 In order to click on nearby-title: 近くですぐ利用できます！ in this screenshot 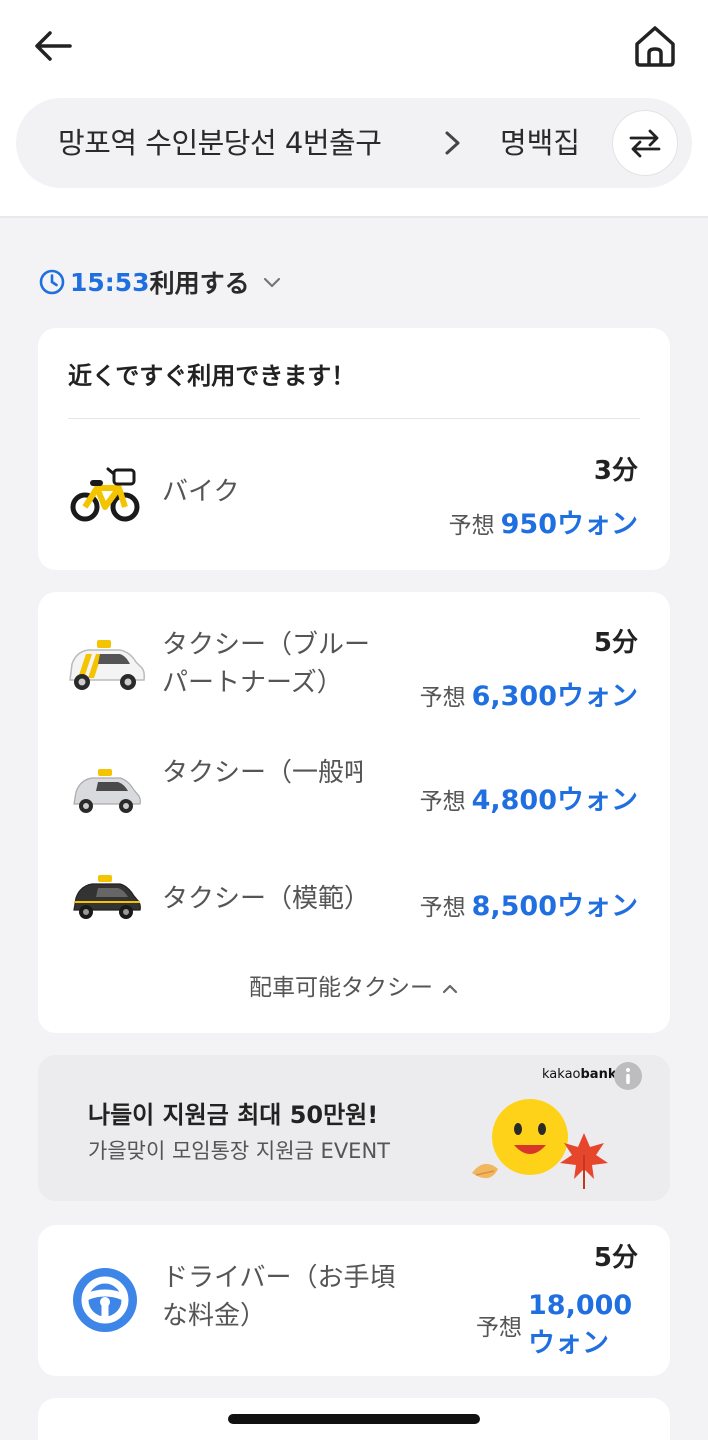, I will do `click(212, 376)`.